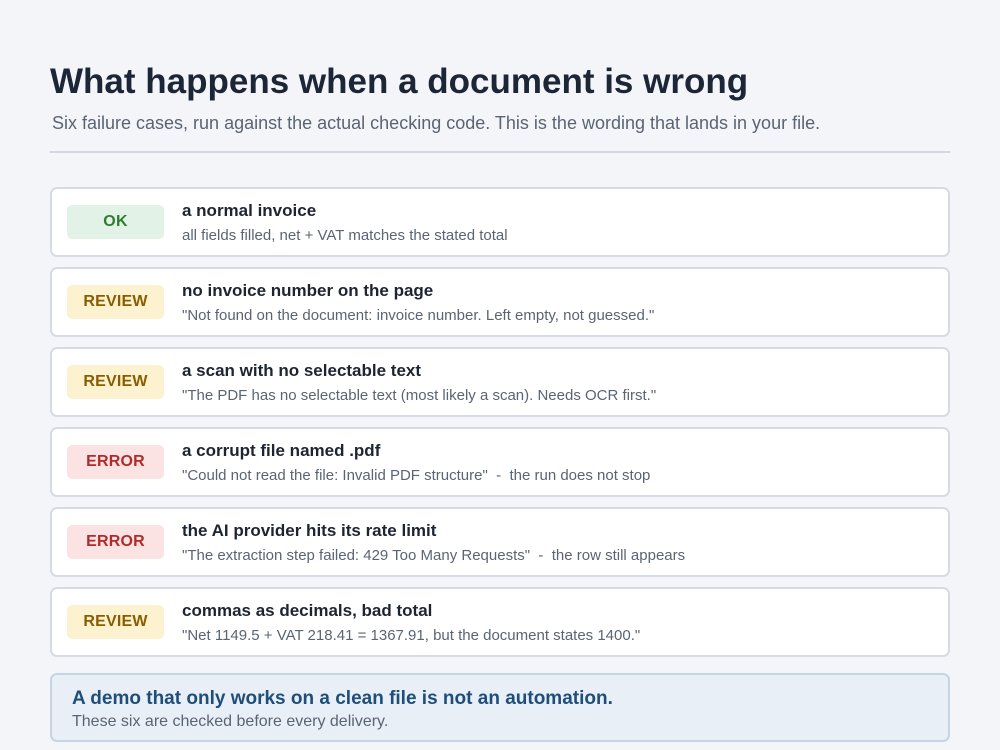 The width and height of the screenshot is (1000, 750). I want to click on header-divider, so click(500, 152).